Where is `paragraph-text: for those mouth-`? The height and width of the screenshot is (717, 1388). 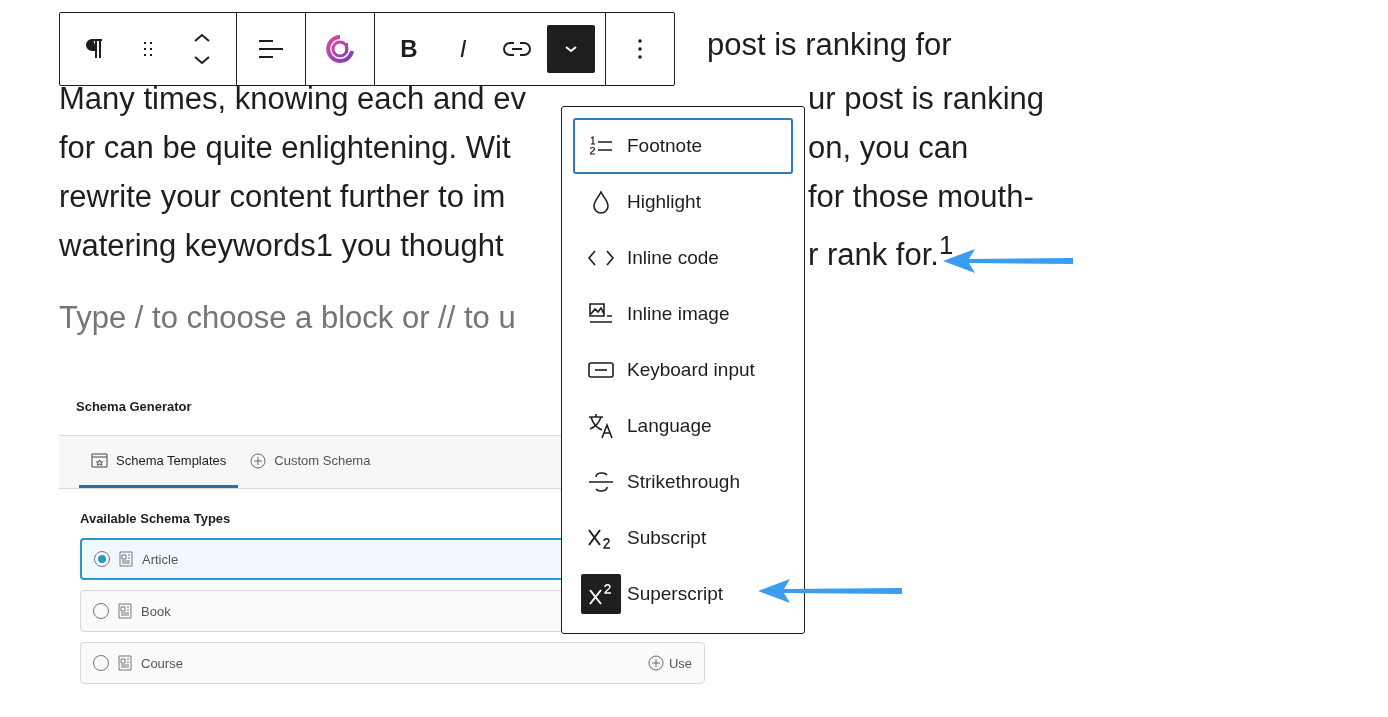 paragraph-text: for those mouth- is located at coordinates (921, 197).